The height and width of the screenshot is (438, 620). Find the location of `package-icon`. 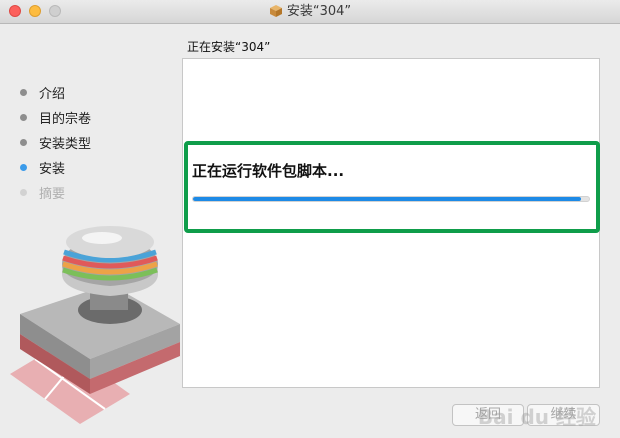

package-icon is located at coordinates (276, 13).